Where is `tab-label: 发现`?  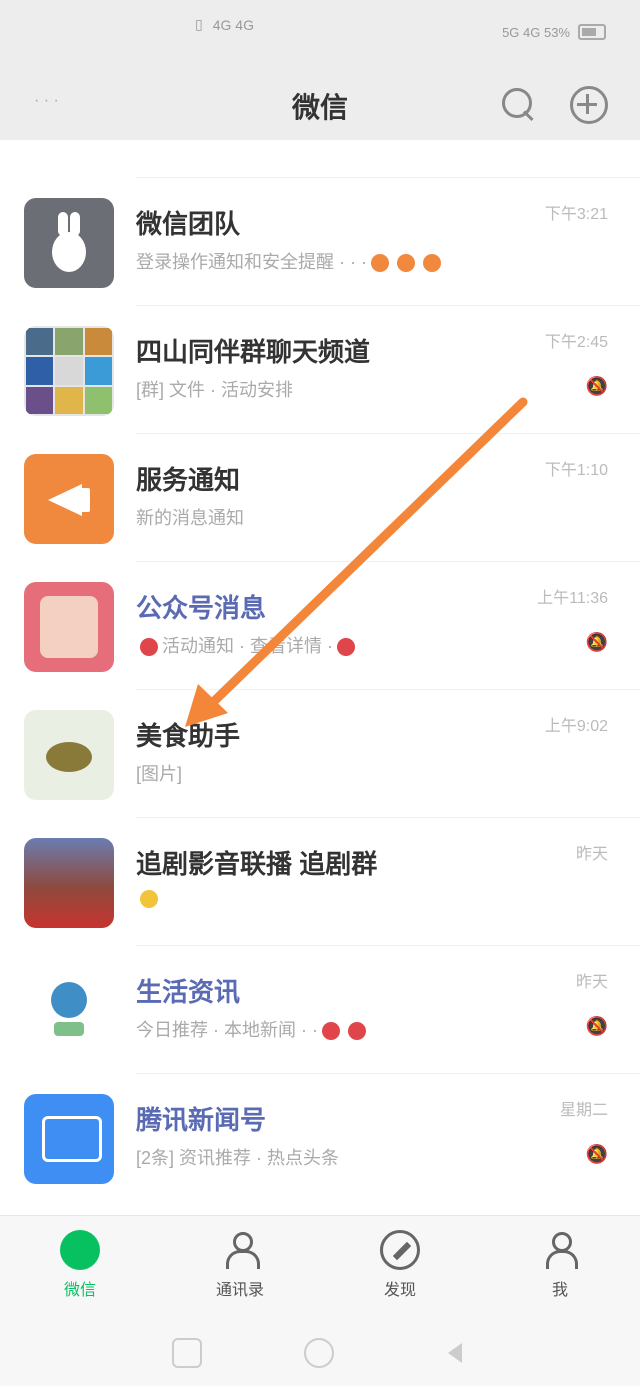
tab-label: 发现 is located at coordinates (399, 1290).